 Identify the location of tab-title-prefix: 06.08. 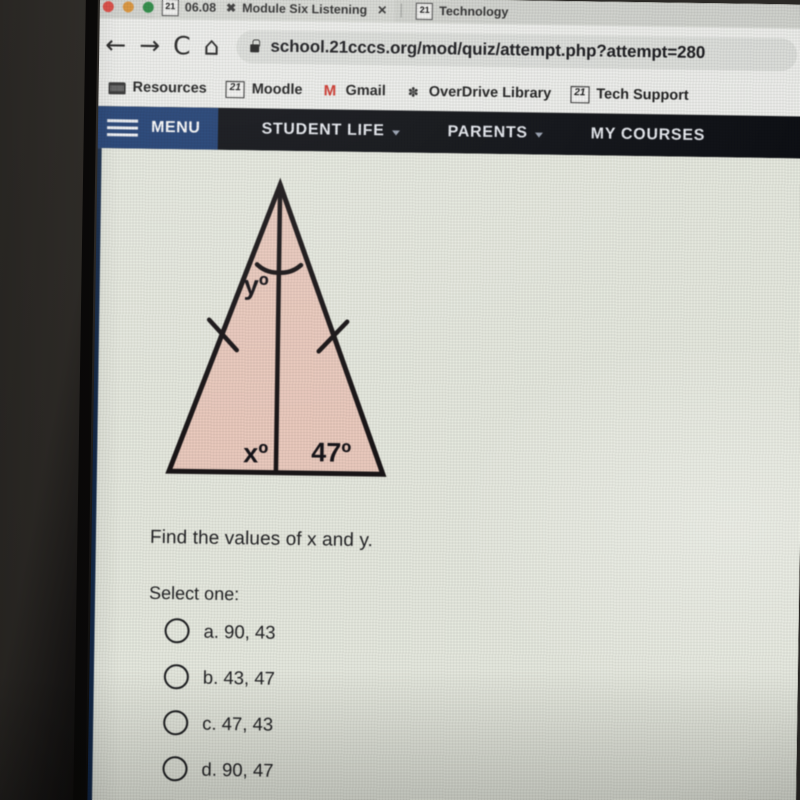
(200, 7).